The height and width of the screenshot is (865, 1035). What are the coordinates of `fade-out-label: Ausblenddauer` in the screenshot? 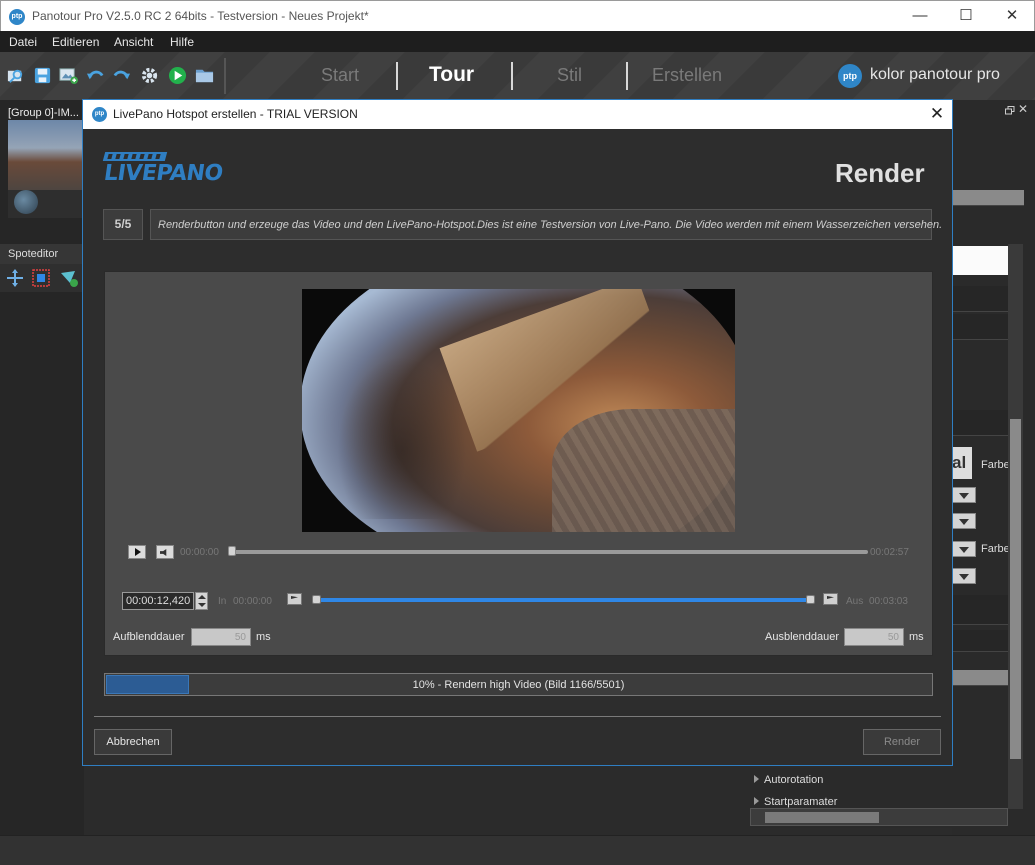 It's located at (802, 637).